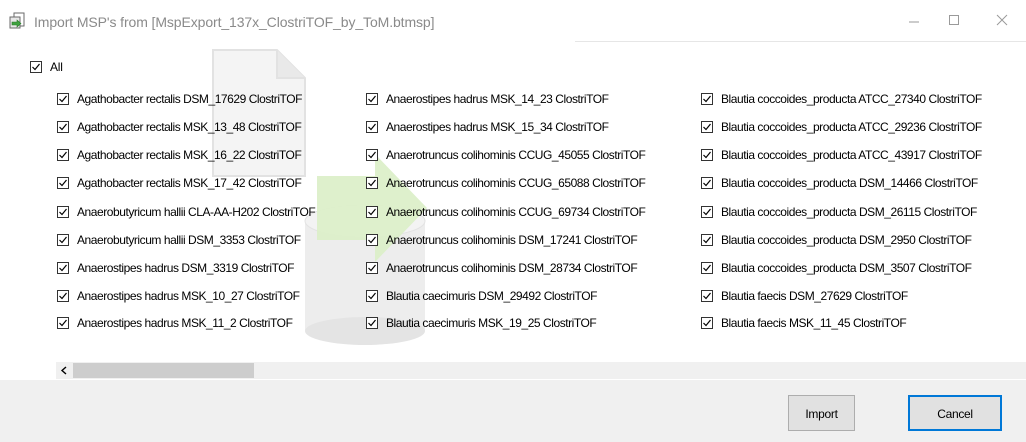  What do you see at coordinates (497, 99) in the screenshot?
I see `msp-label: Anaerostipes hadrus MSK_14_23 ClostriTOF` at bounding box center [497, 99].